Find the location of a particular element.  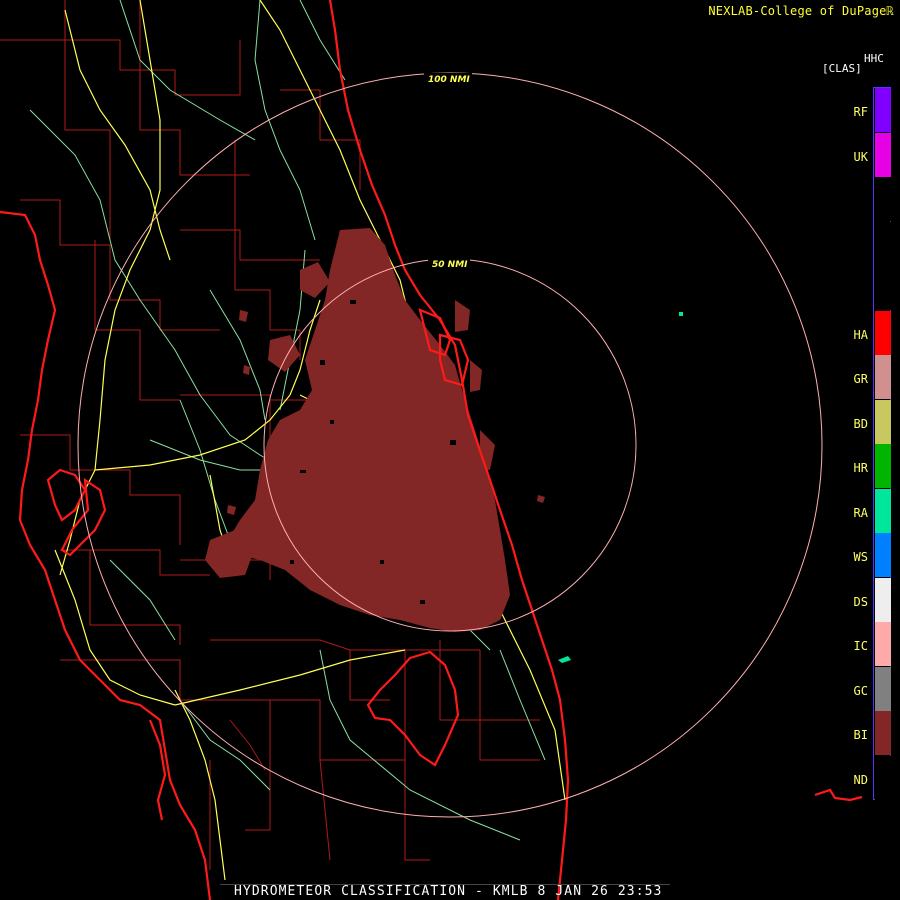

small-echoes is located at coordinates (620, 487).